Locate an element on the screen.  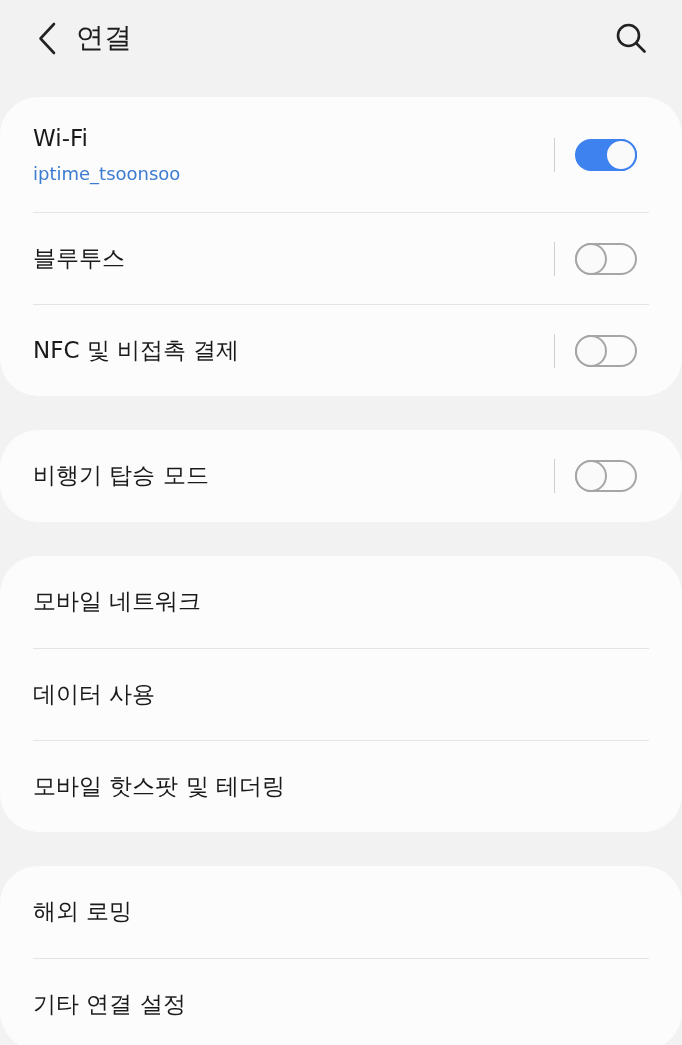
network-name: iptime_tsoonsoo is located at coordinates (107, 173).